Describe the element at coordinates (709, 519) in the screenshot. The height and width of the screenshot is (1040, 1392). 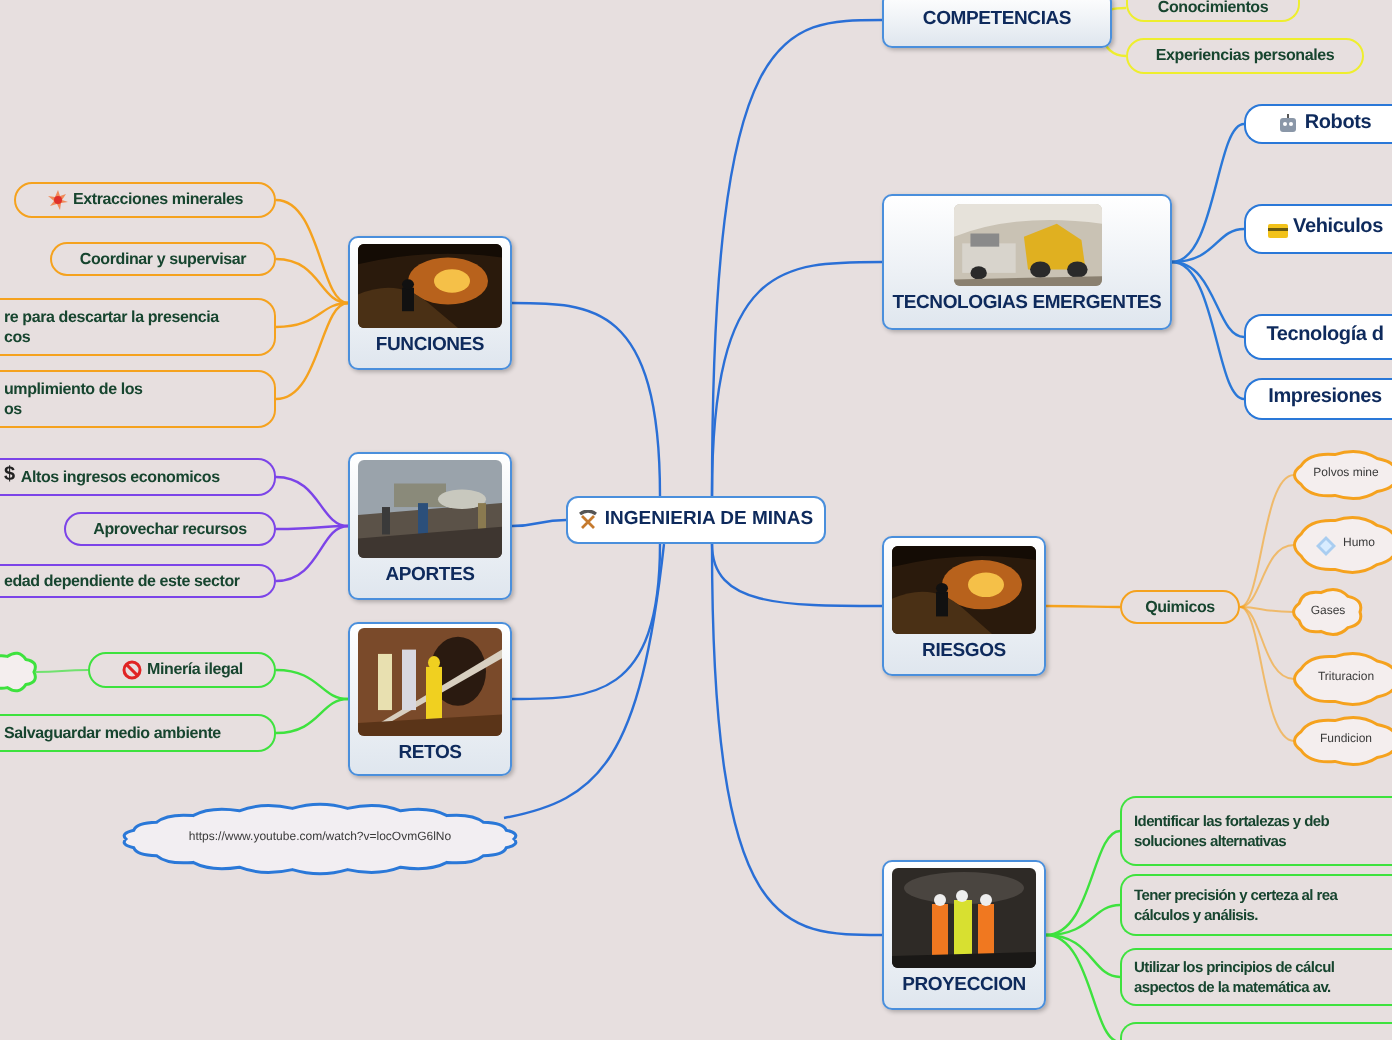
I see `central-title: INGENIERIA DE MINAS` at that location.